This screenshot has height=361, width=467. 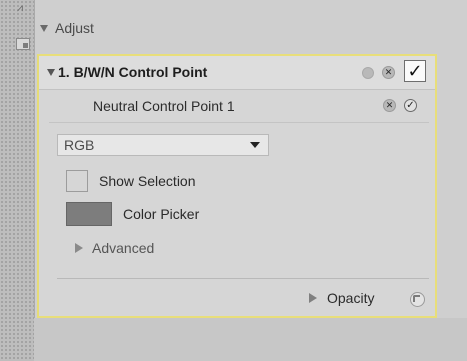 What do you see at coordinates (410, 105) in the screenshot?
I see `neutral-enable-toggle: ✓` at bounding box center [410, 105].